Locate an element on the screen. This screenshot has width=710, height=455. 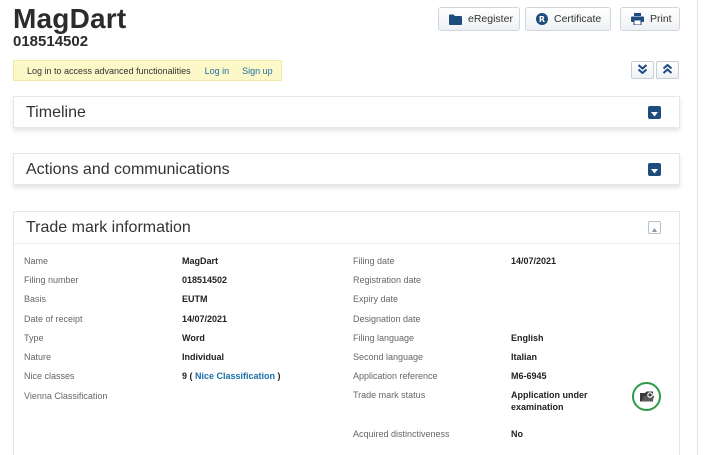
printer-icon is located at coordinates (637, 19).